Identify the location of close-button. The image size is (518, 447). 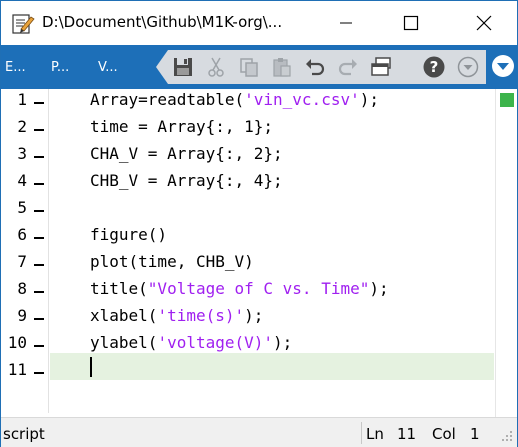
(484, 23).